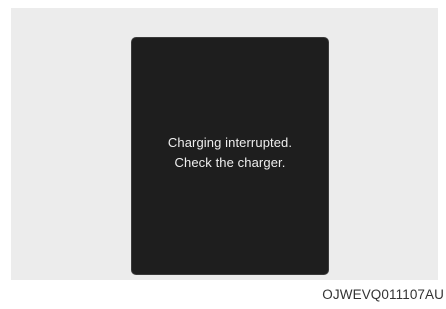  I want to click on charging-status-message: Charging interrupted. Check the charger., so click(230, 153).